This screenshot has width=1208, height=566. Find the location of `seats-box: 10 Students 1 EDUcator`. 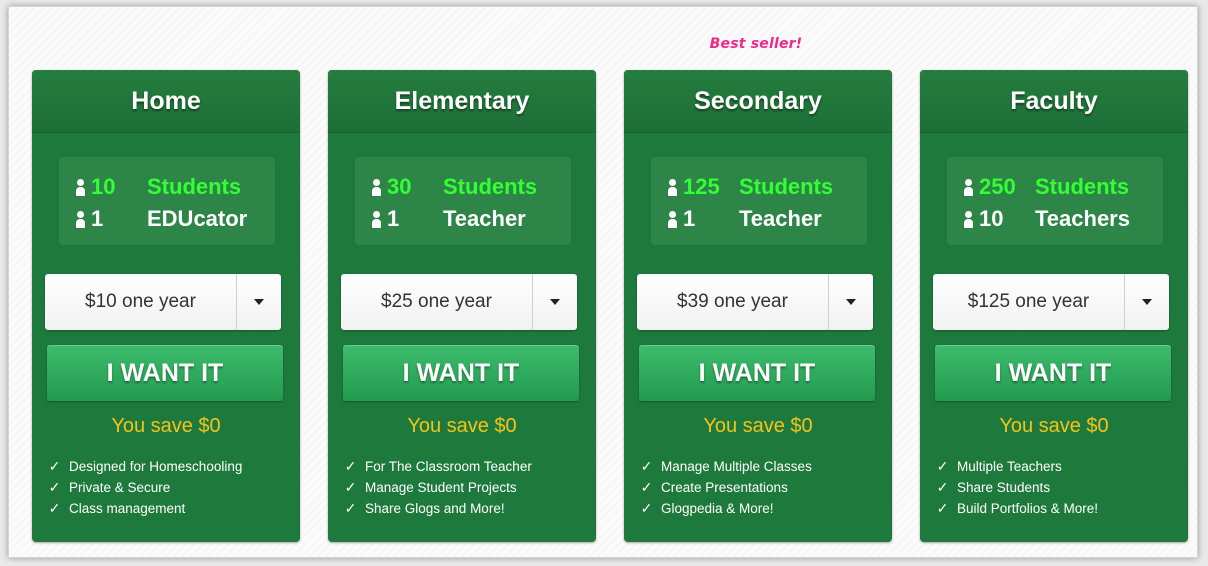

seats-box: 10 Students 1 EDUcator is located at coordinates (167, 201).